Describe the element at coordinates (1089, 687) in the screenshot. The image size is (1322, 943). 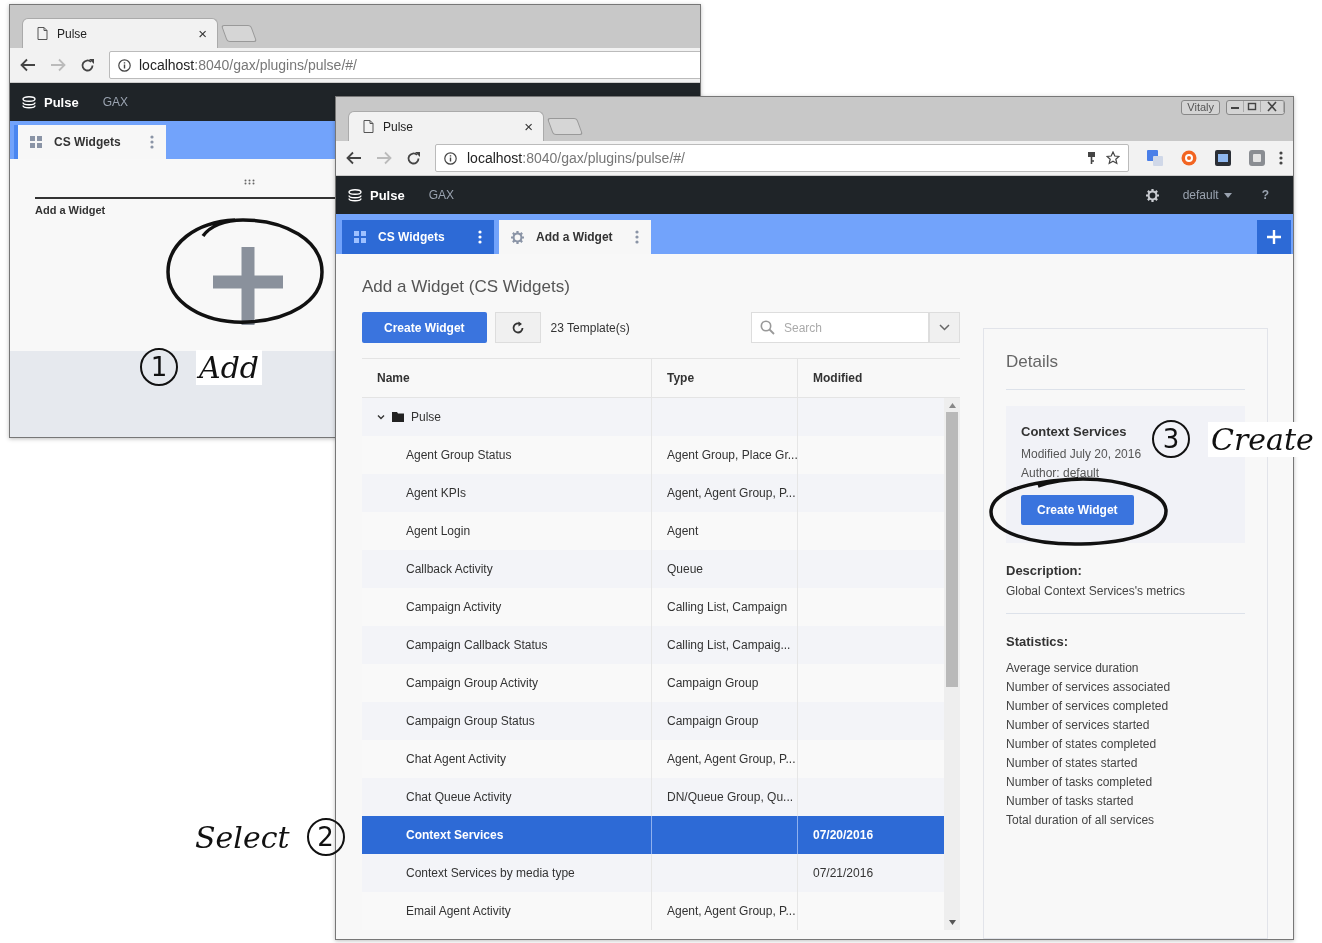
I see `statistic-item: Number of services associated` at that location.